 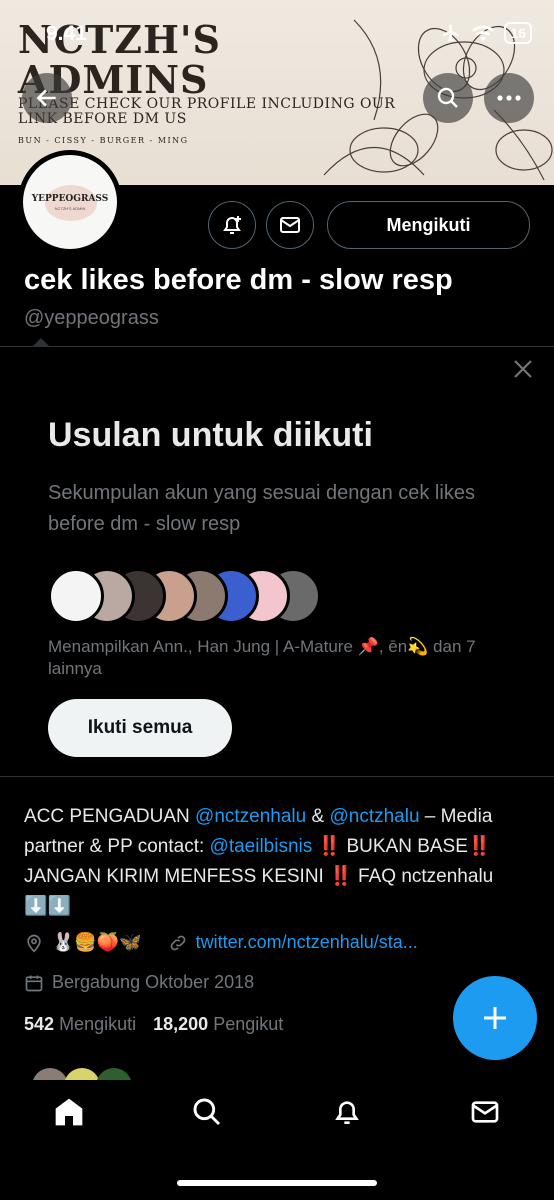 What do you see at coordinates (181, 1024) in the screenshot?
I see `followers-count: 18,200` at bounding box center [181, 1024].